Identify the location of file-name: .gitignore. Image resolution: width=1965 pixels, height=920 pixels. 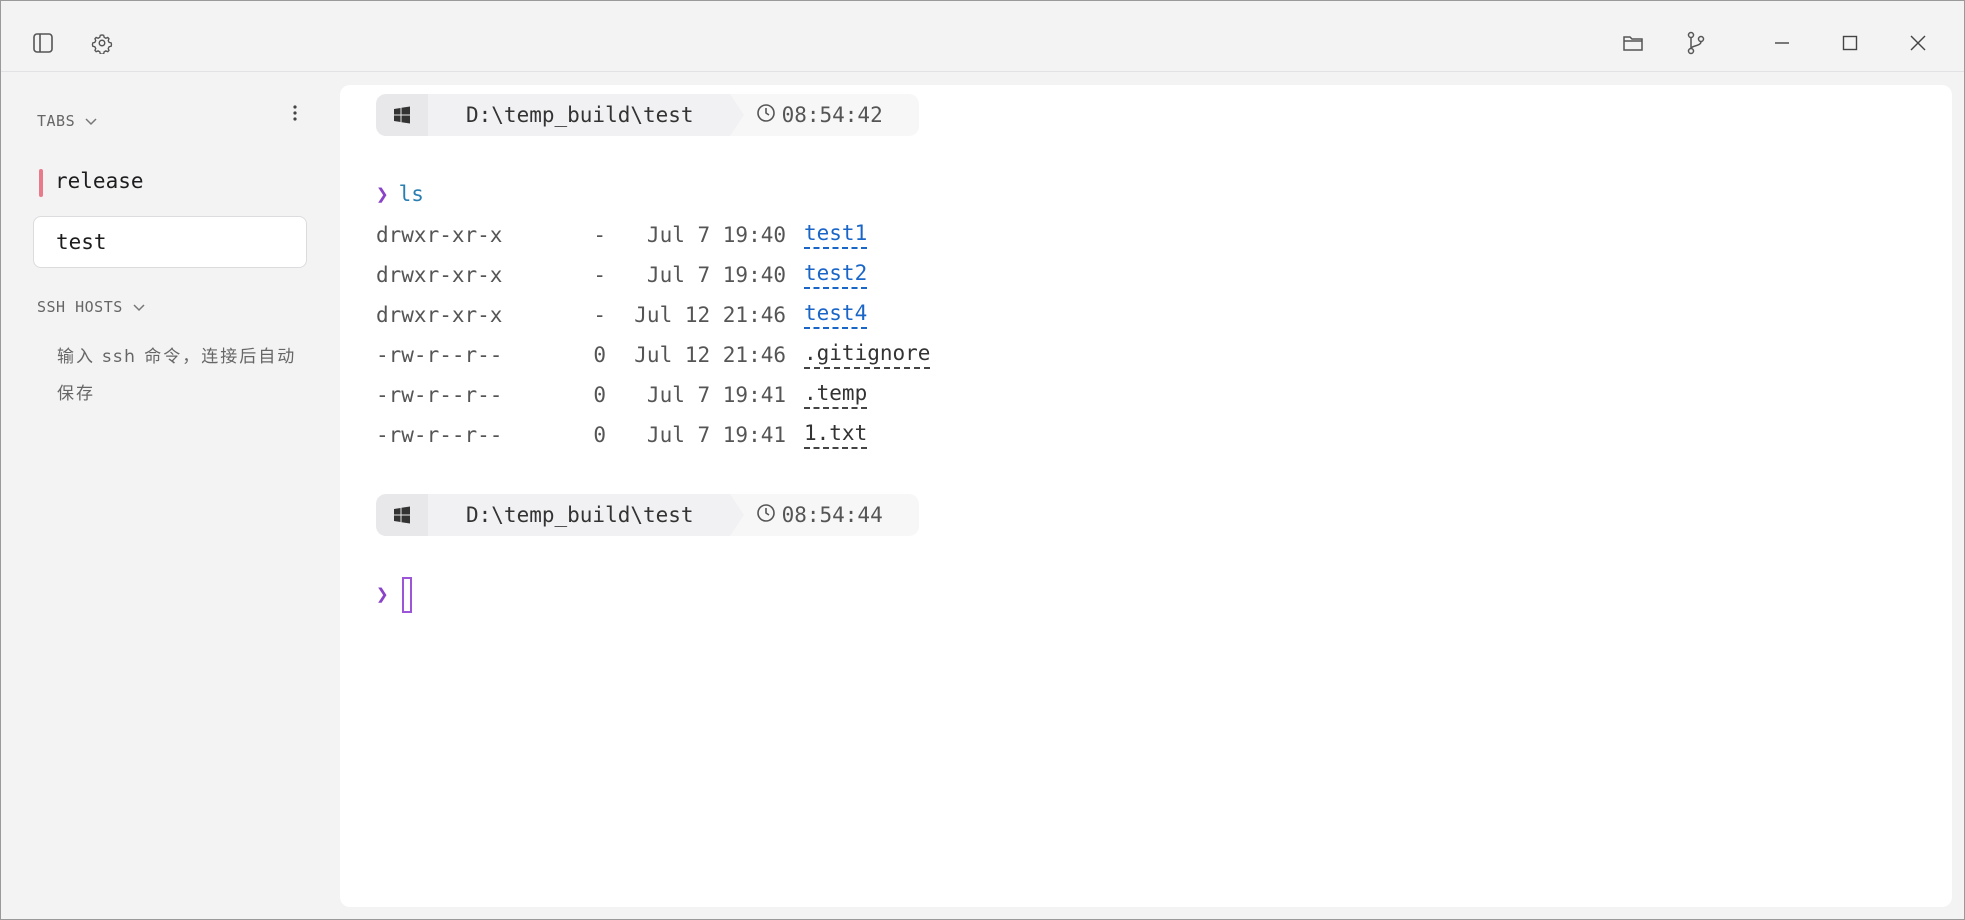
(867, 354).